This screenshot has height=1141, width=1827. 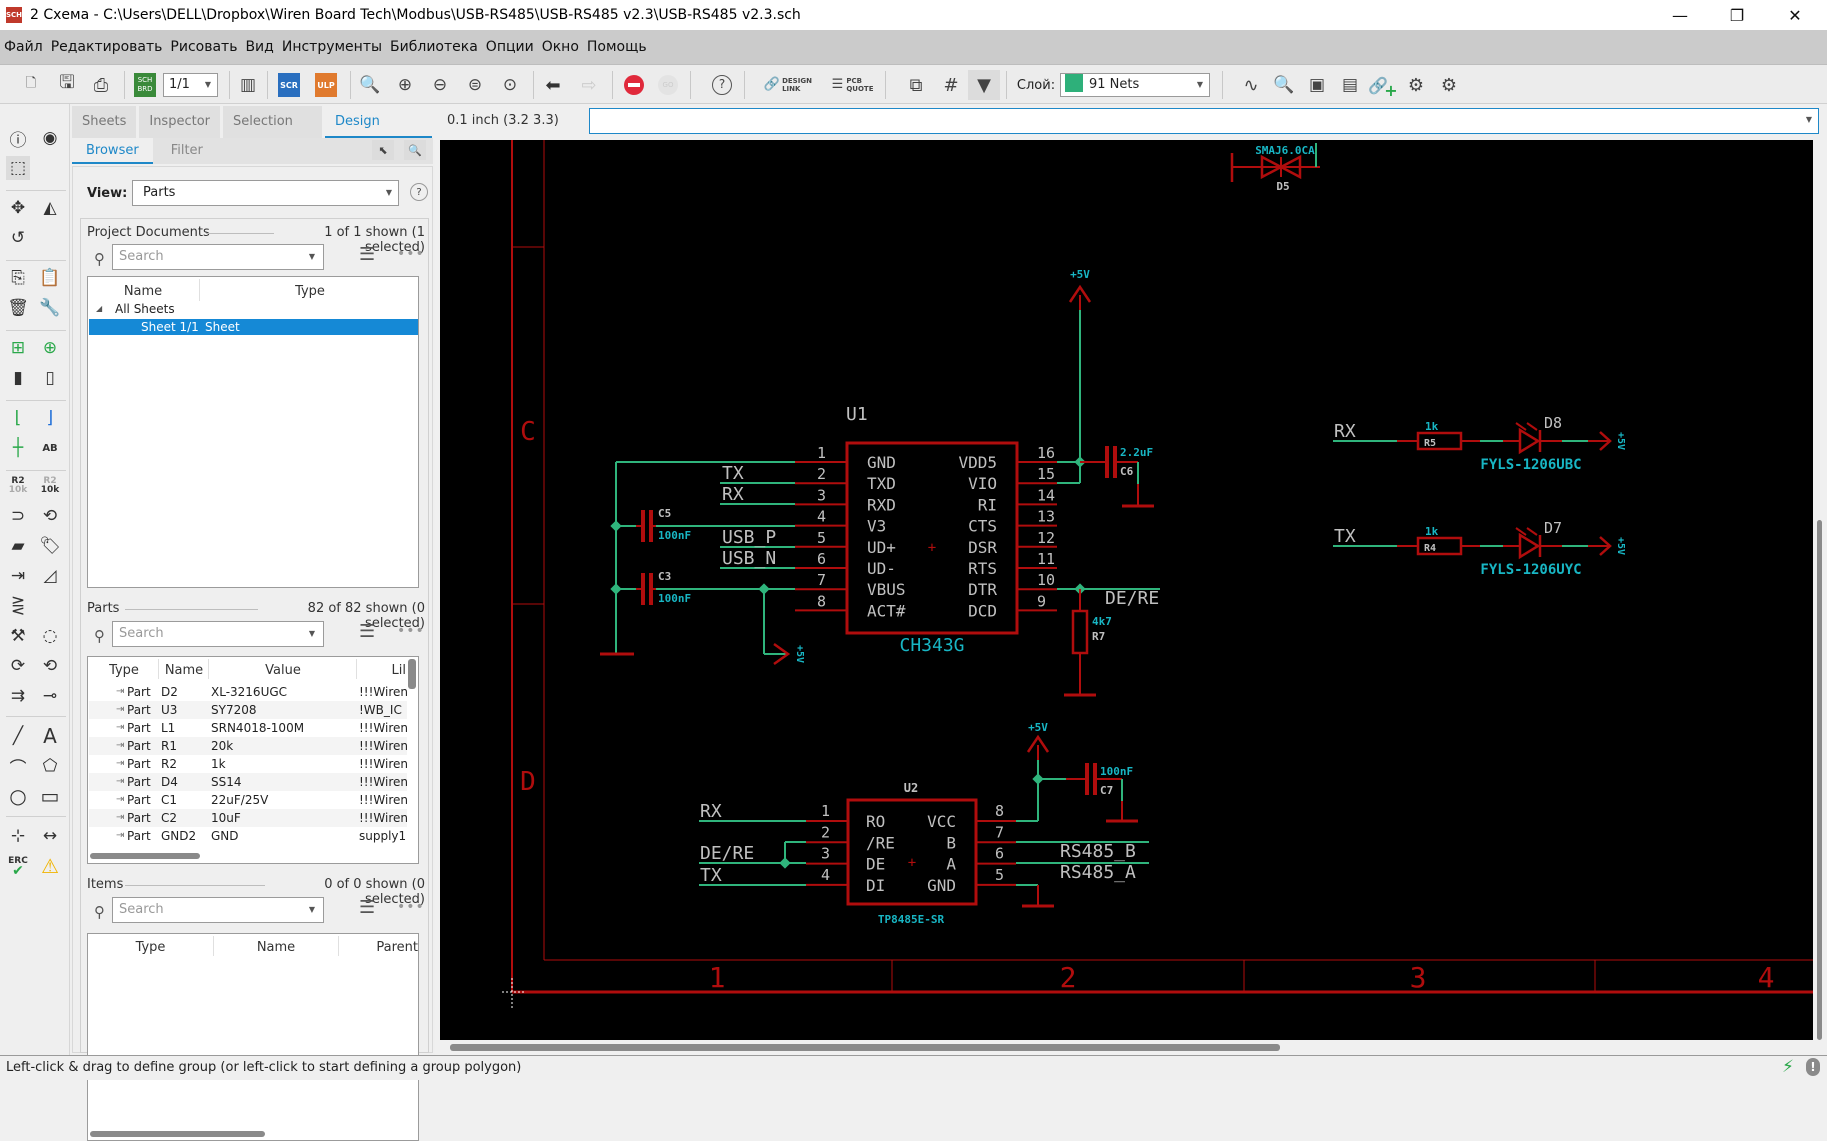 I want to click on mark-icon: ⊹, so click(x=18, y=836).